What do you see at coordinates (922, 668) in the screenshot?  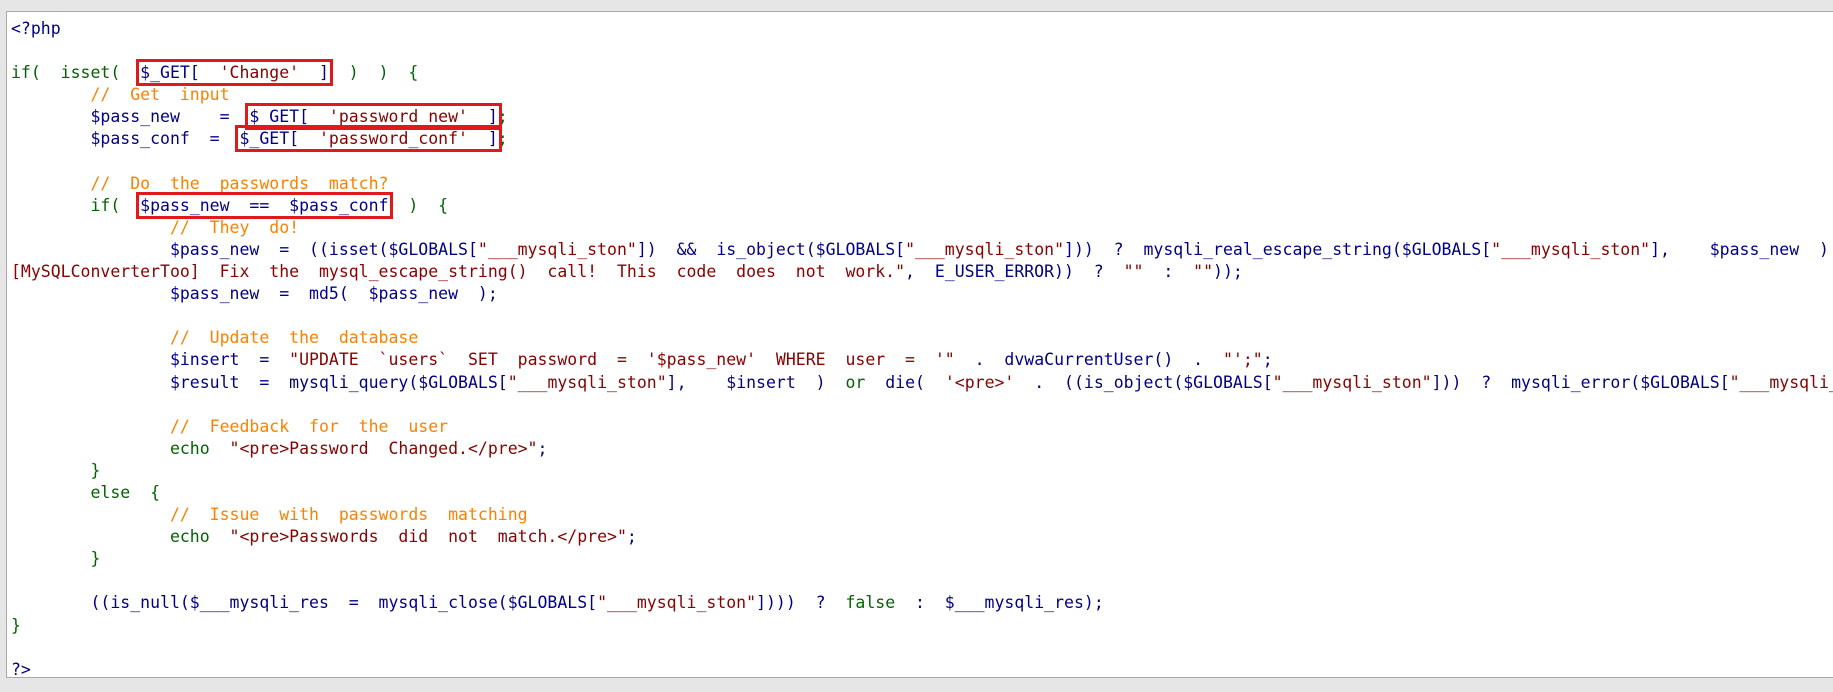 I see `code-line: ?>` at bounding box center [922, 668].